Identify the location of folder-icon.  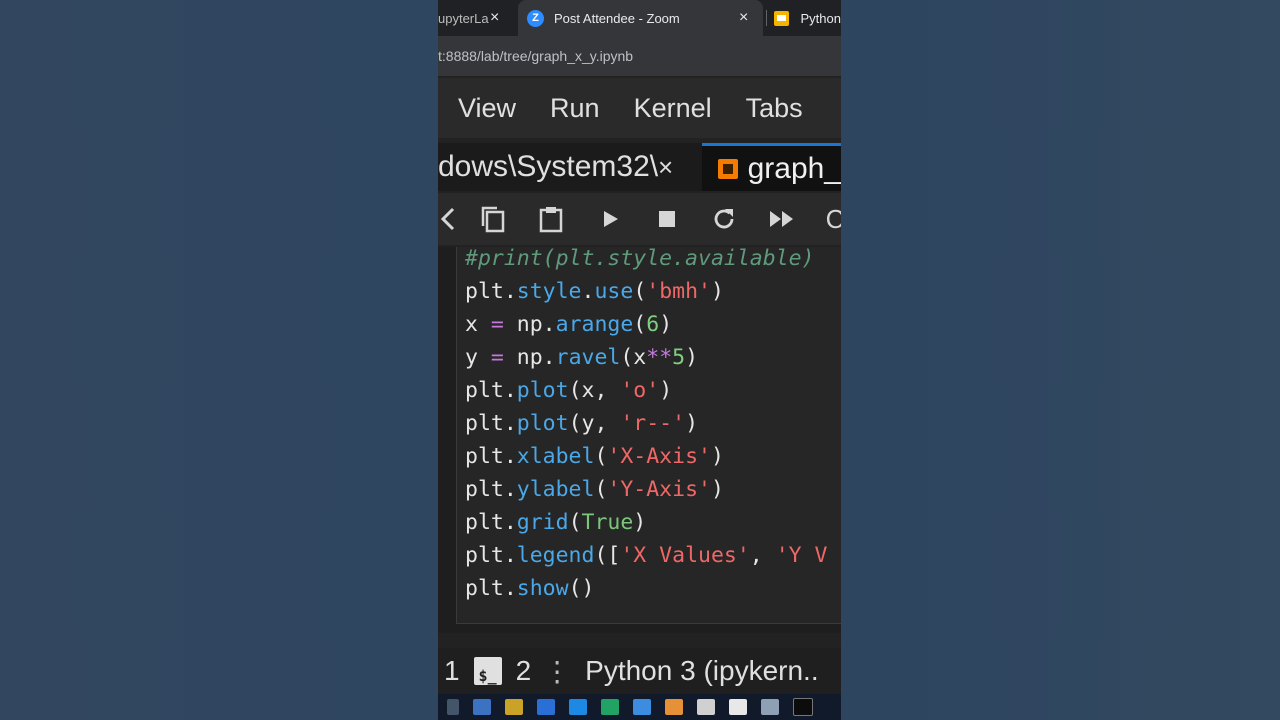
(514, 707).